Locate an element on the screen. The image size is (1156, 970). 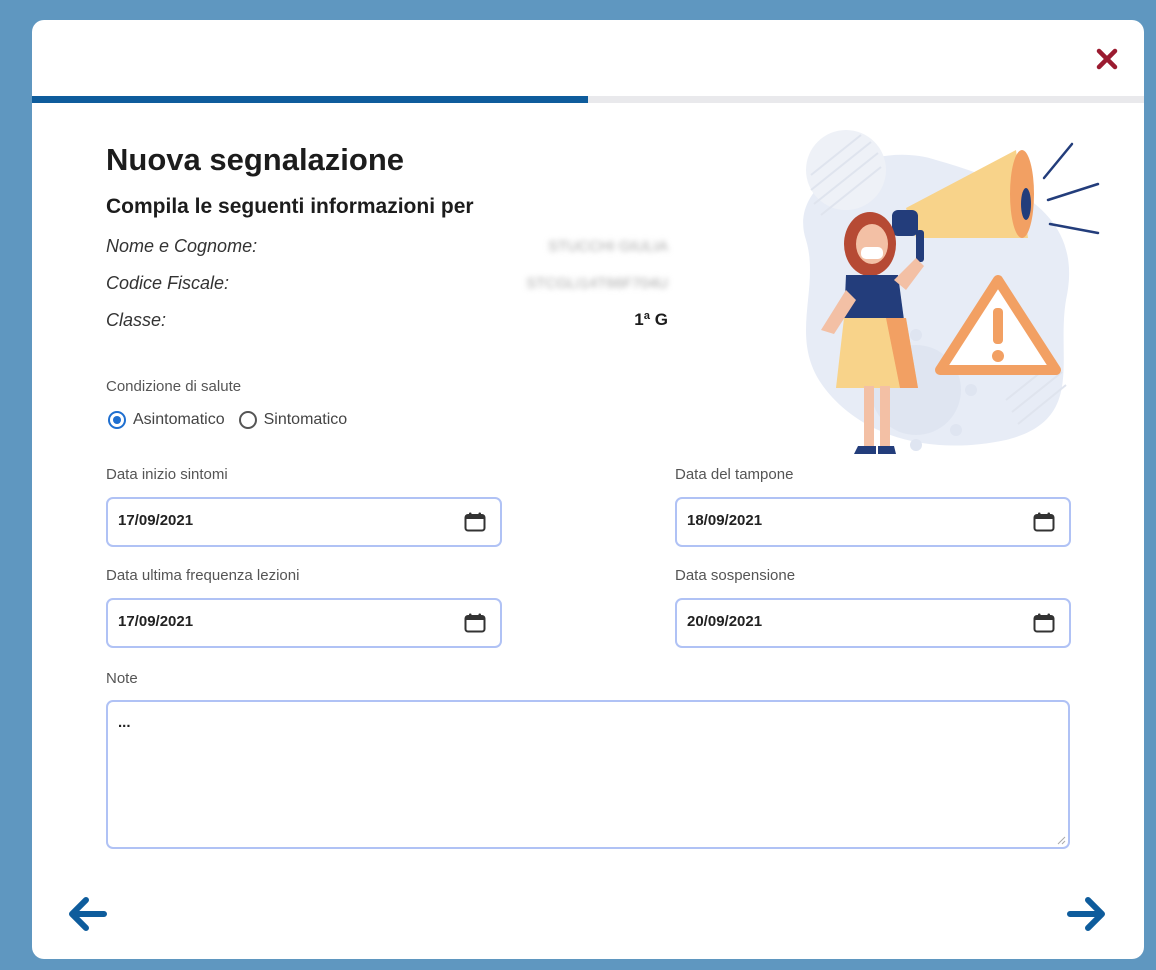
health-condition-radio-group: Asintomatico Sintomatico is located at coordinates (234, 420).